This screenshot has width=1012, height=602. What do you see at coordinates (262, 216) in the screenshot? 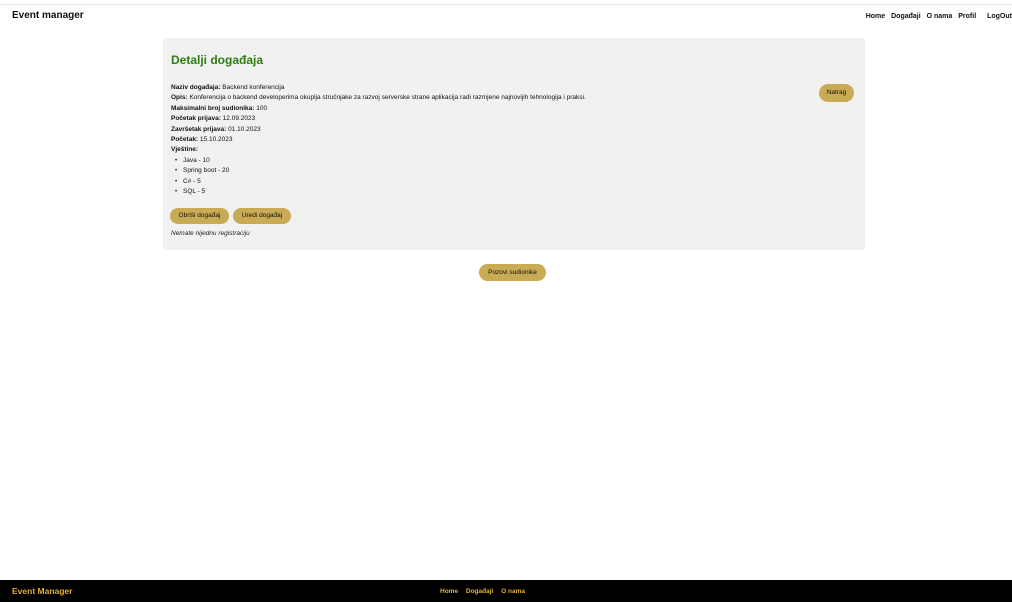
I see `edit-event-button: Uredi događaj` at bounding box center [262, 216].